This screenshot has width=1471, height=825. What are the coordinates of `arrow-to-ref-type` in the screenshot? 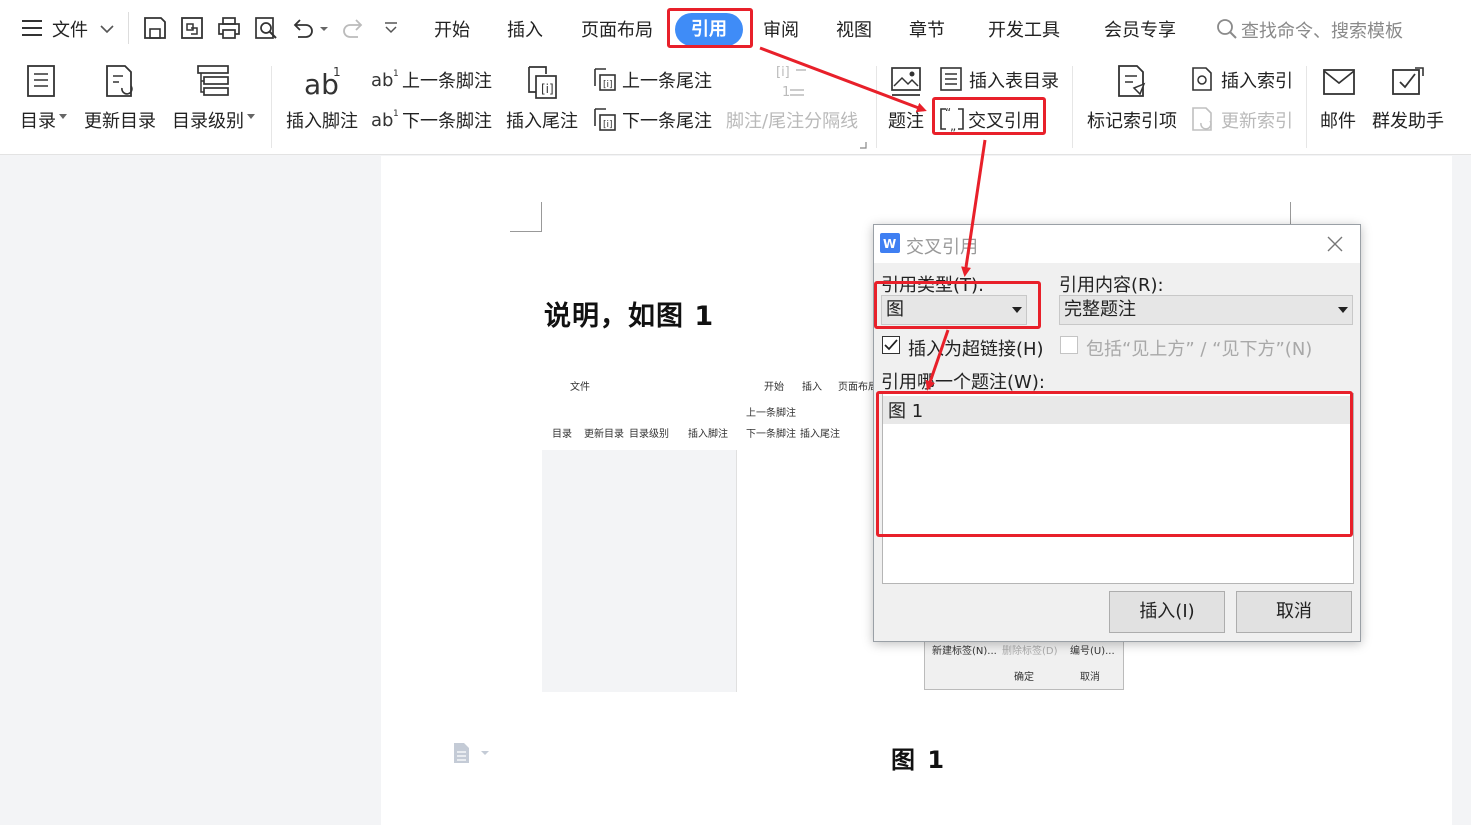 It's located at (974, 208).